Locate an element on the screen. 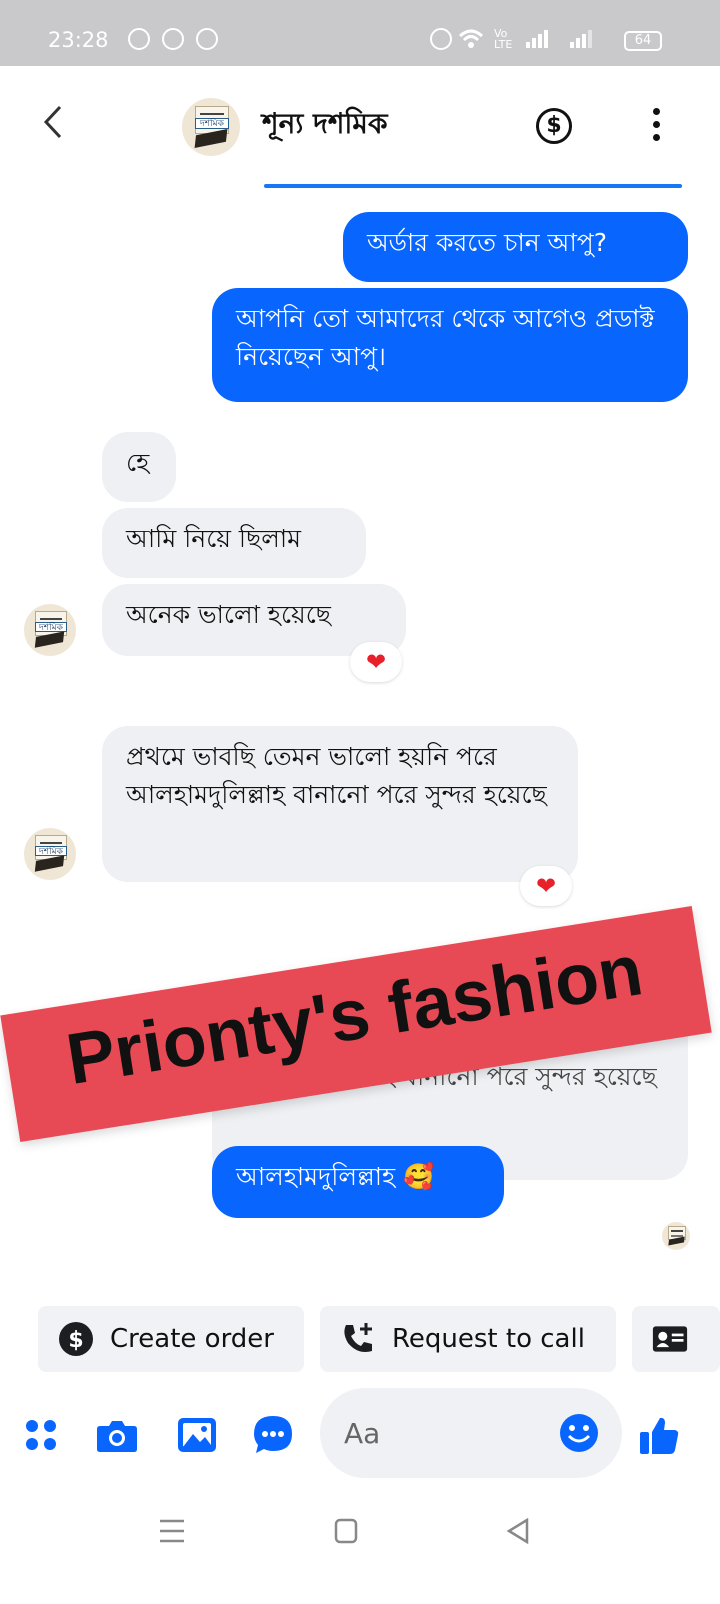  volte-label: Vo LTE is located at coordinates (503, 39).